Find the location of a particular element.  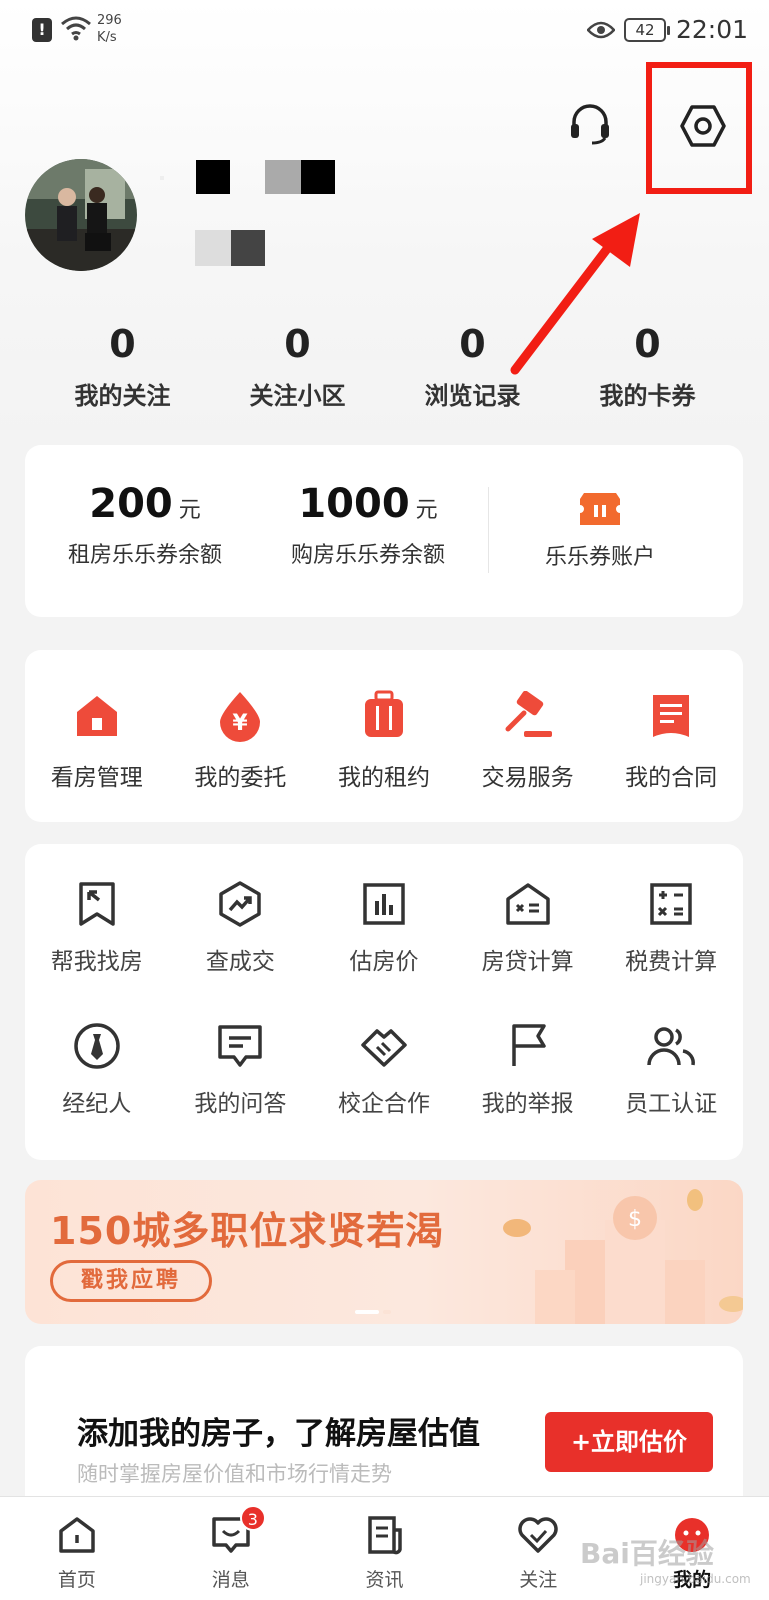

profile-stats: 0 我的关注 0 关注小区 0 浏览记录 0 我的卡券 is located at coordinates (385, 366).